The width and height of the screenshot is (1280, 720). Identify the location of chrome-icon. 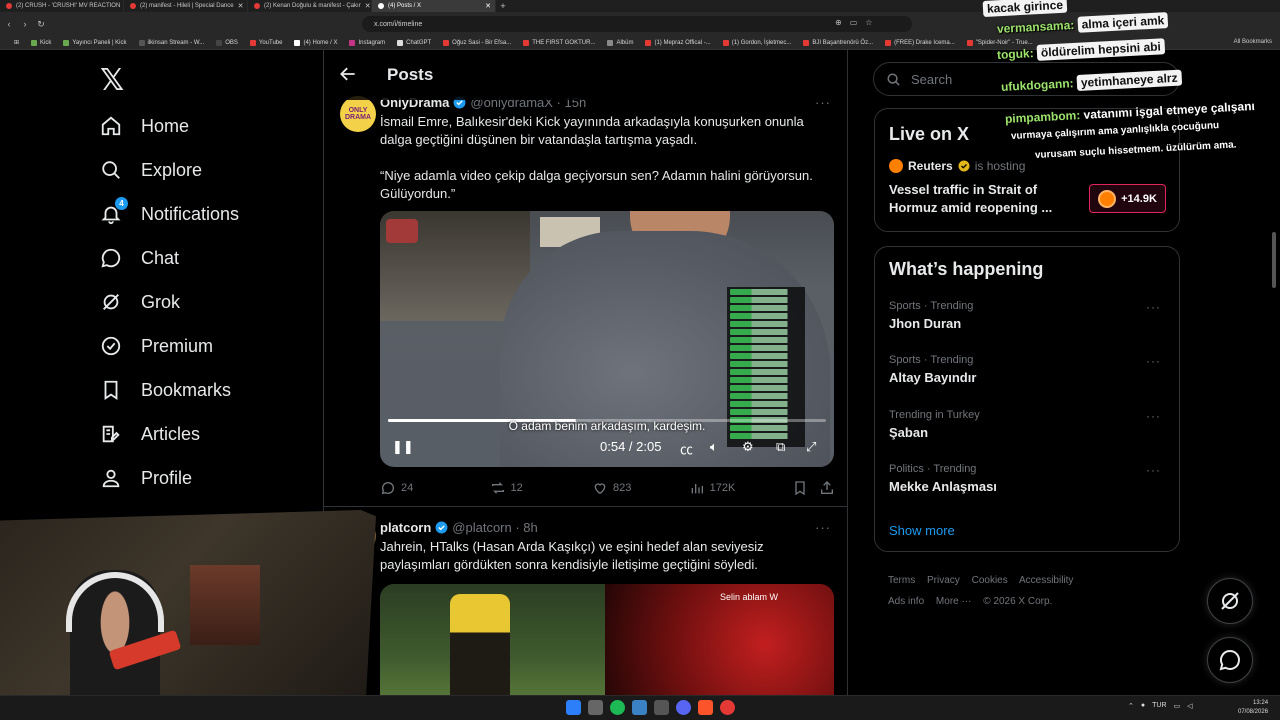
(727, 707).